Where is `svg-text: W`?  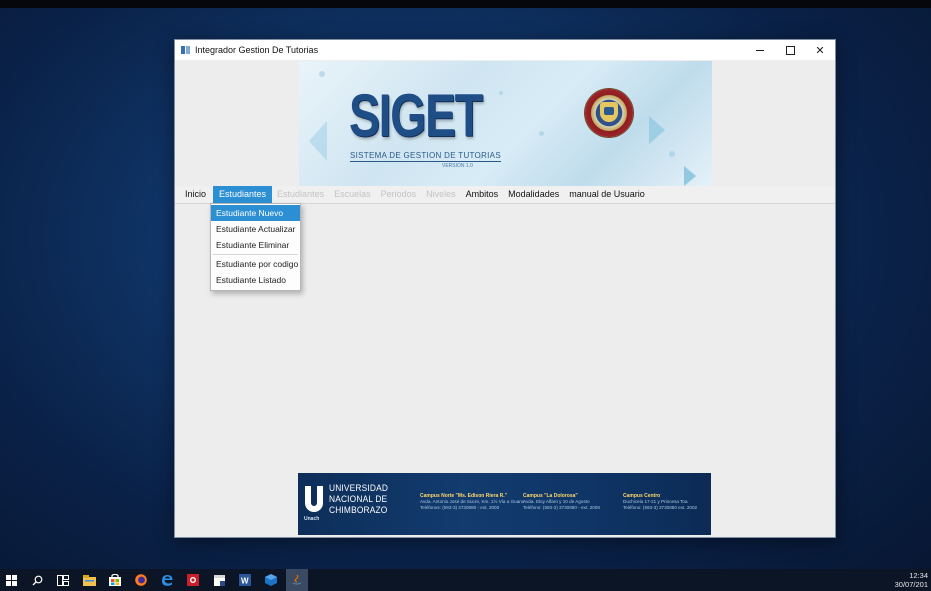
svg-text: W is located at coordinates (245, 581).